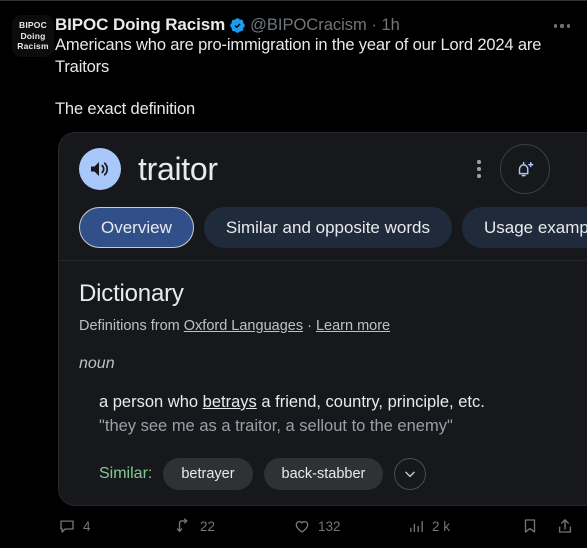 This screenshot has width=587, height=548. I want to click on reply-icon, so click(67, 526).